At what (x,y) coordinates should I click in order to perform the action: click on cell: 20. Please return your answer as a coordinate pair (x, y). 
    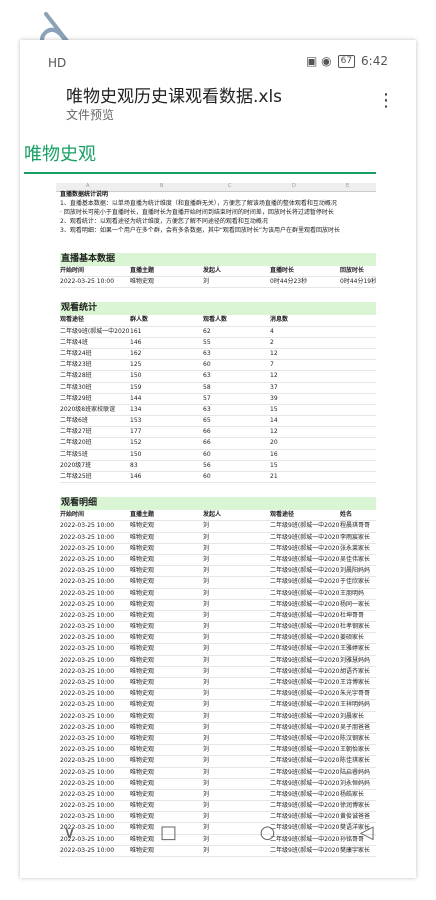
    Looking at the image, I should click on (274, 443).